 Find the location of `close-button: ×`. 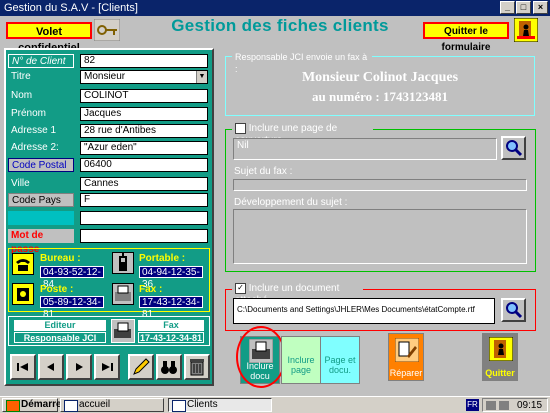

close-button: × is located at coordinates (540, 7).